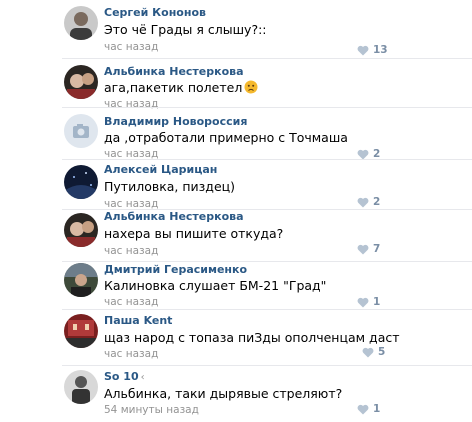 Image resolution: width=472 pixels, height=422 pixels. I want to click on comment-author: Сергей Кононов, so click(155, 12).